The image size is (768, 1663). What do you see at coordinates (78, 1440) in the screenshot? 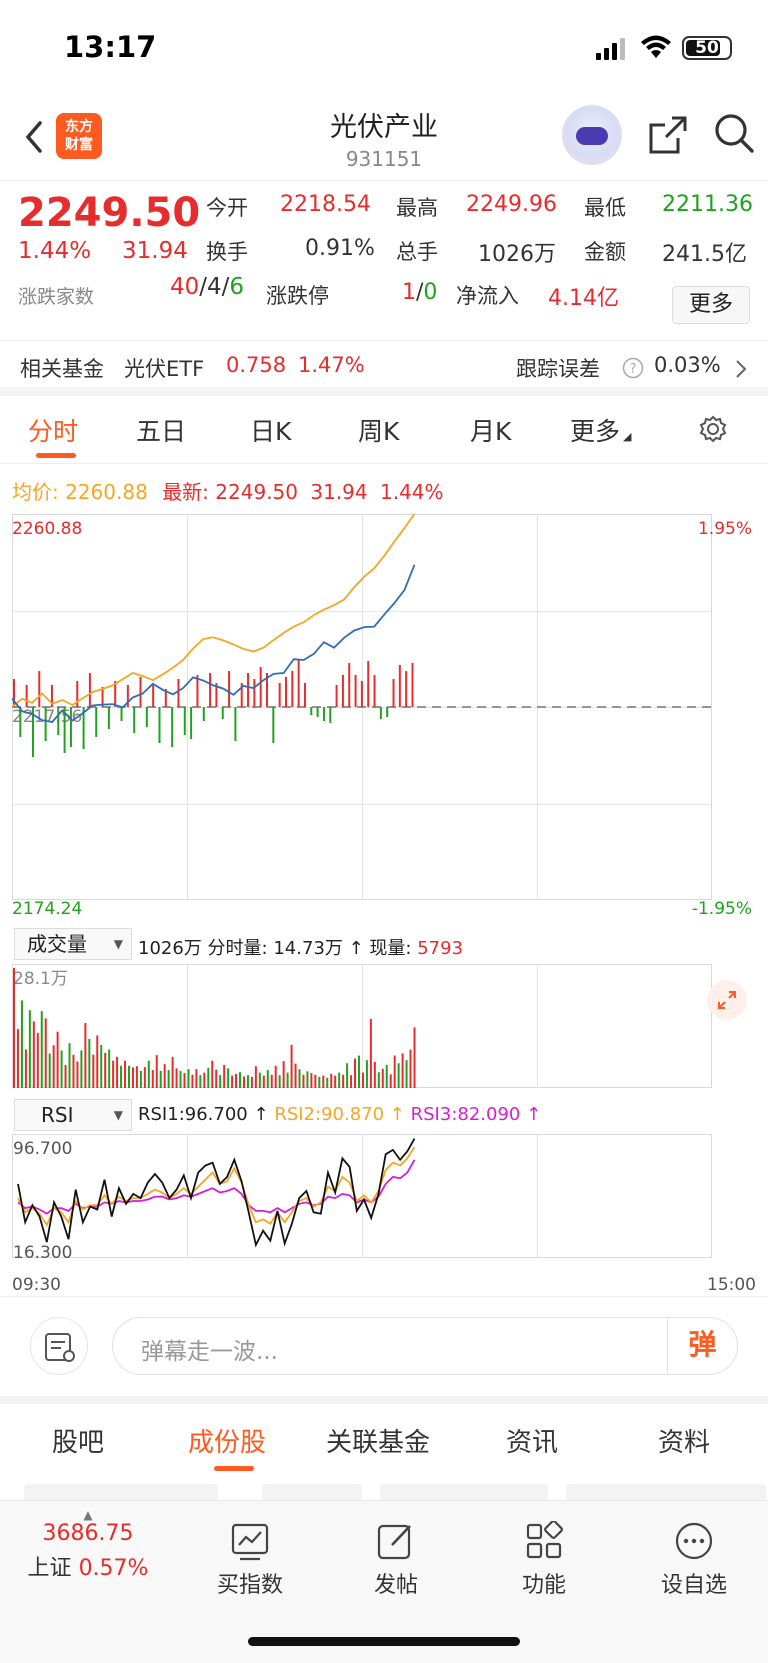
I see `tab-guba: 股吧` at bounding box center [78, 1440].